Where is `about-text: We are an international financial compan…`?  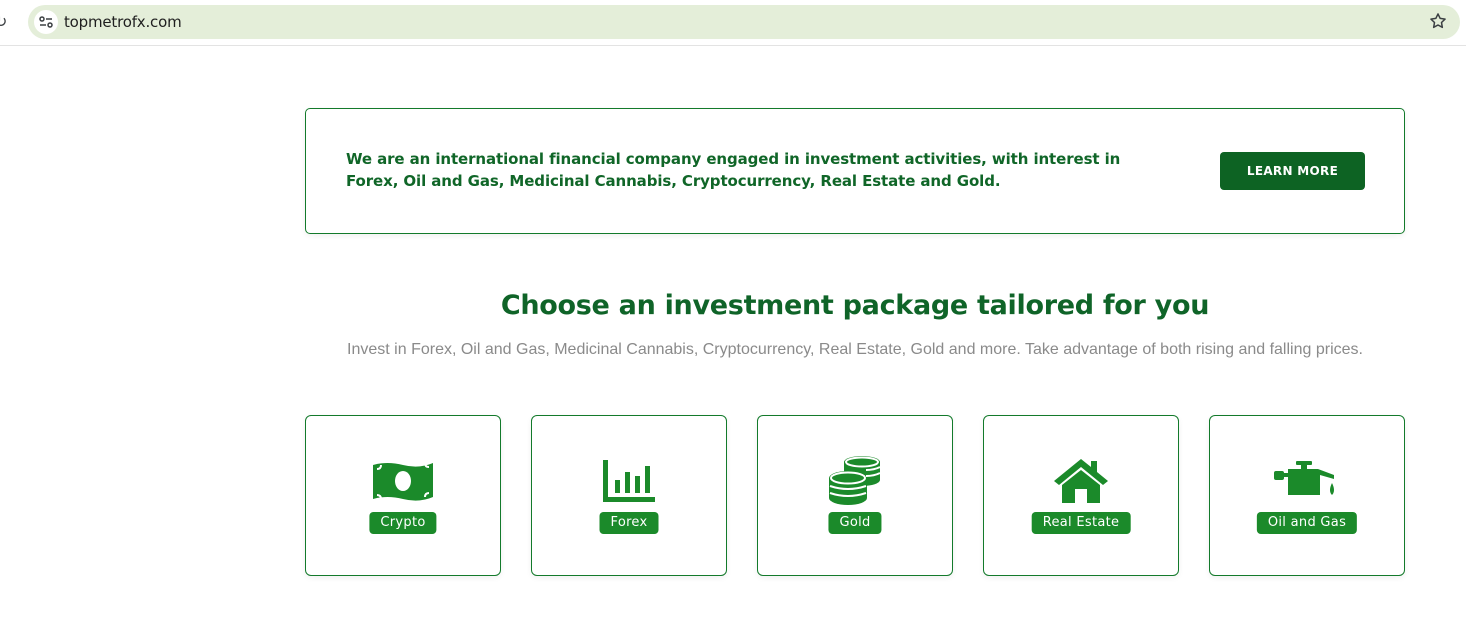 about-text: We are an international financial compan… is located at coordinates (733, 170).